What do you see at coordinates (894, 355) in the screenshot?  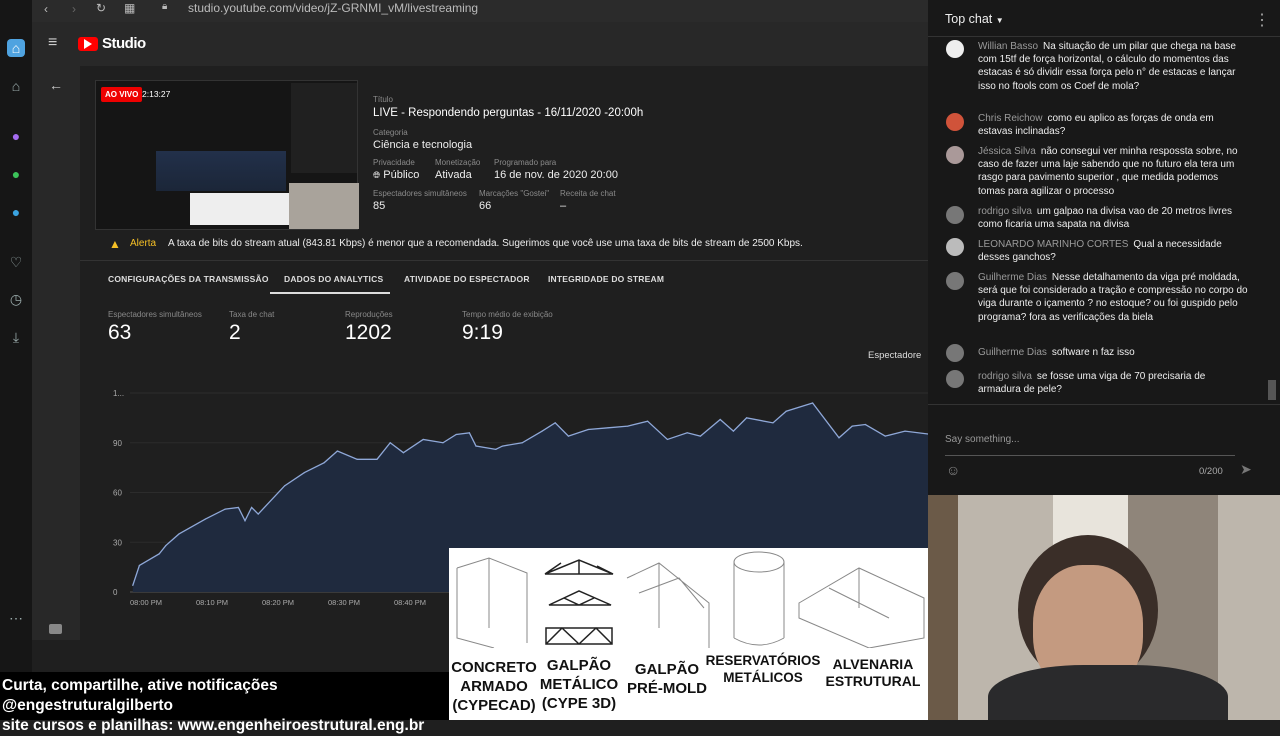 I see `metric-selector: Espectadore` at bounding box center [894, 355].